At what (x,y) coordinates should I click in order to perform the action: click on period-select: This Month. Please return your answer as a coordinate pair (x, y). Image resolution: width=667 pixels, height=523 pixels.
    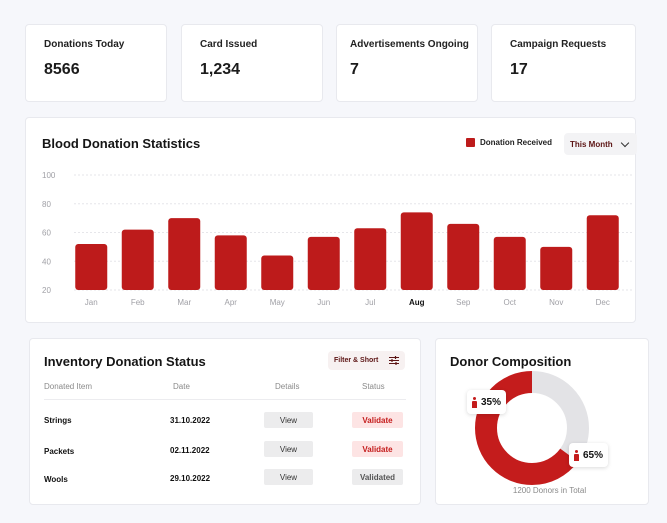
    Looking at the image, I should click on (600, 144).